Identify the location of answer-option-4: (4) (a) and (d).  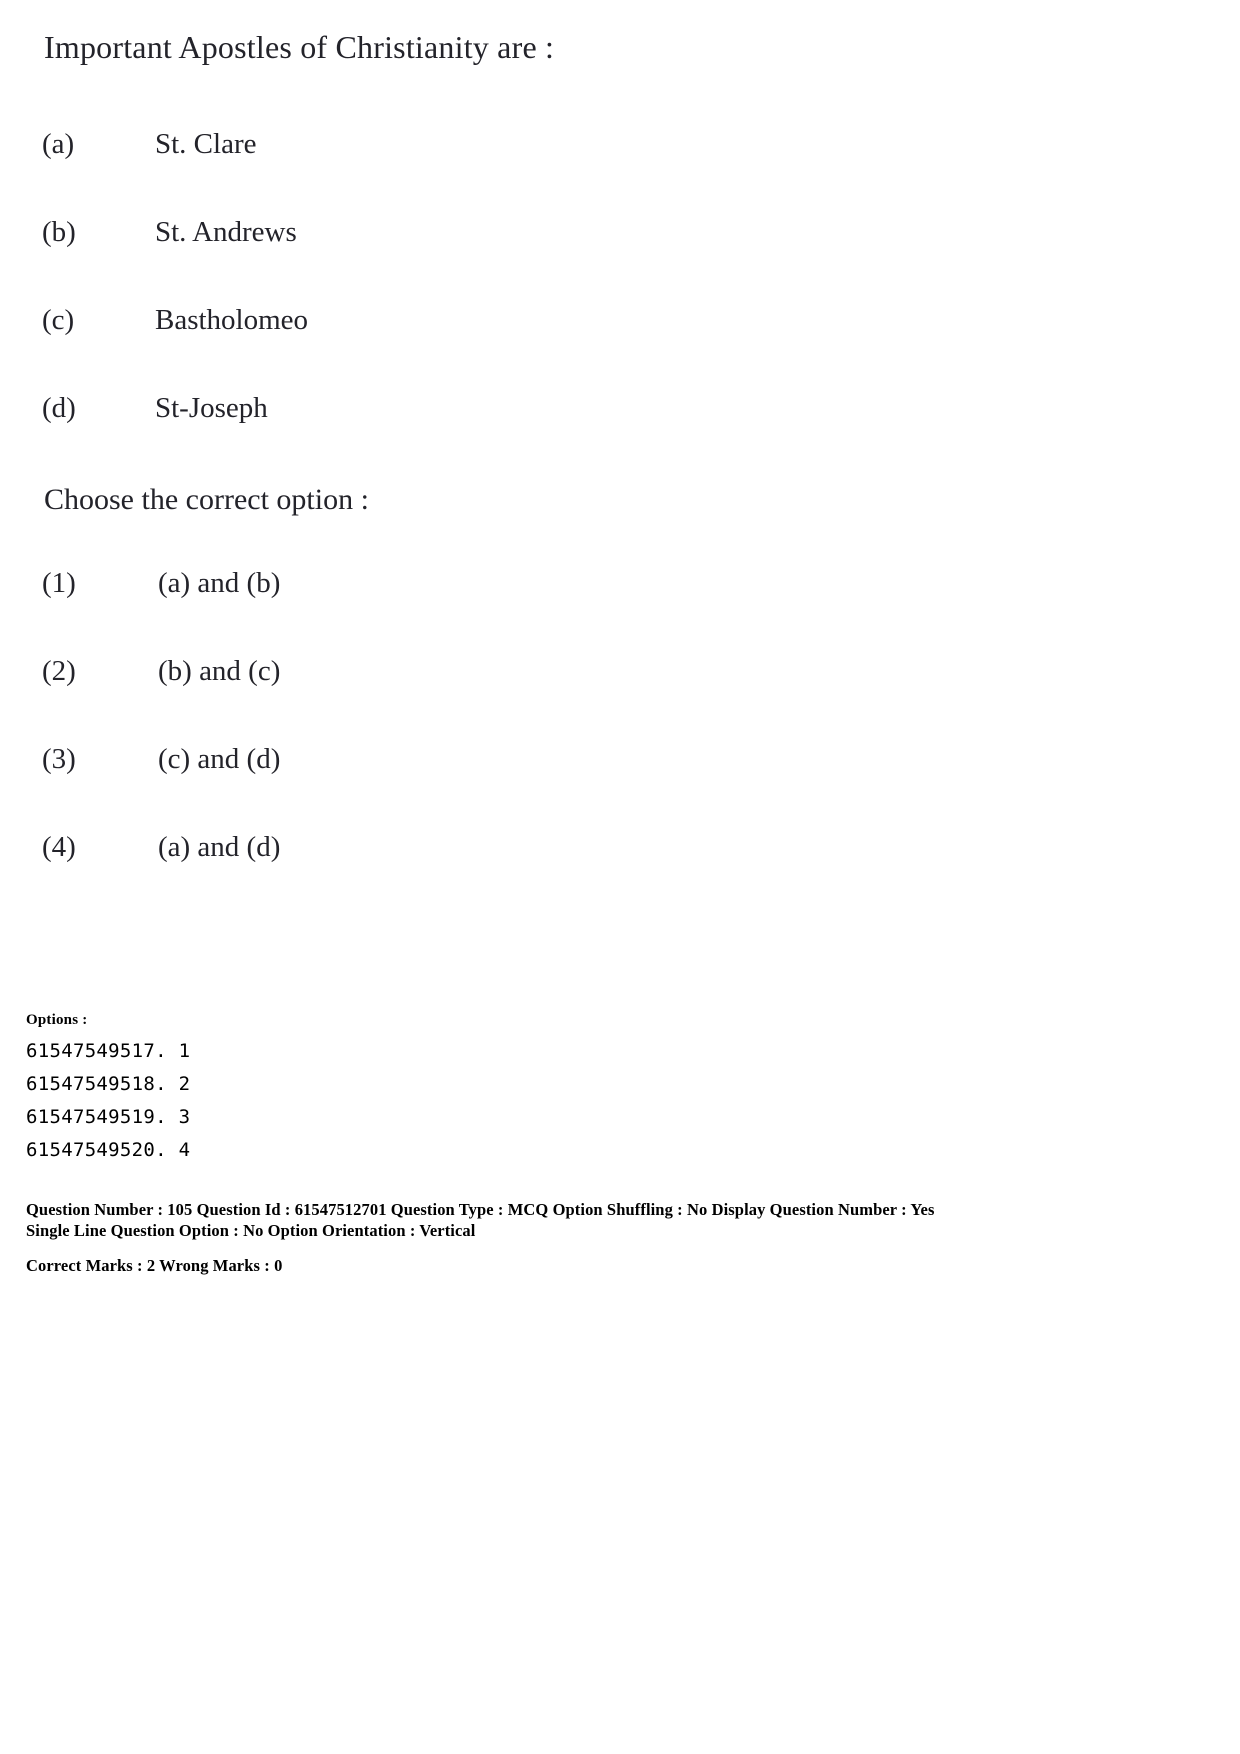
(620, 875).